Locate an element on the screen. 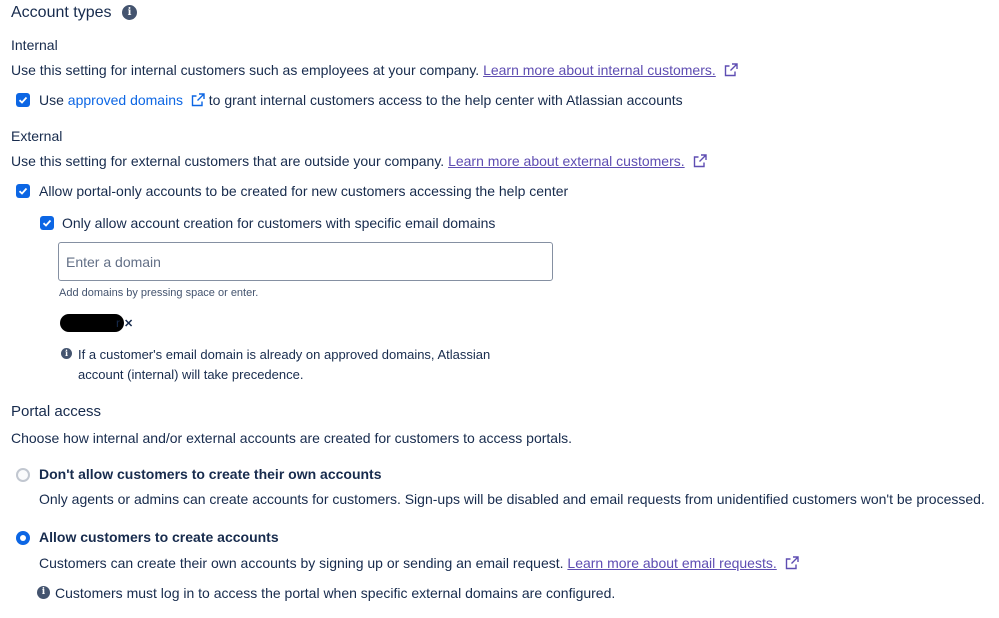 This screenshot has width=999, height=618. specific-domains-checkbox is located at coordinates (47, 223).